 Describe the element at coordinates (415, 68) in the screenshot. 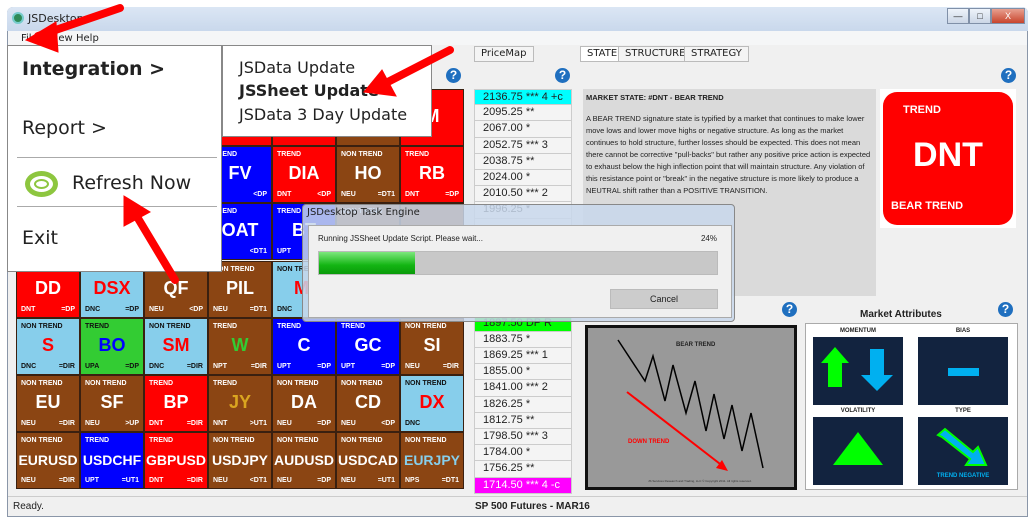

I see `annotation-arrow-jssheet` at that location.